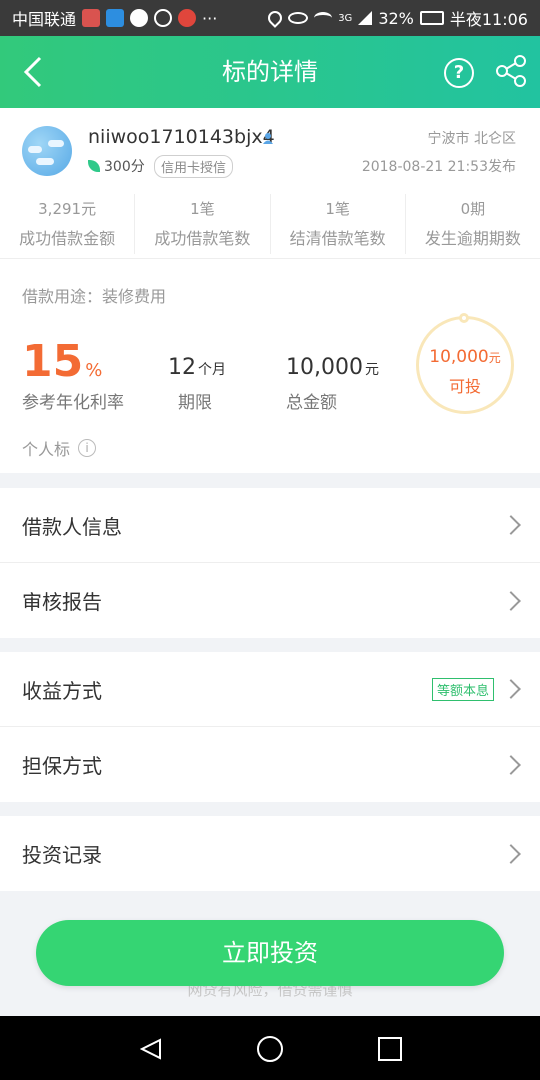 The width and height of the screenshot is (540, 1080). What do you see at coordinates (62, 855) in the screenshot?
I see `row-label: 投资记录` at bounding box center [62, 855].